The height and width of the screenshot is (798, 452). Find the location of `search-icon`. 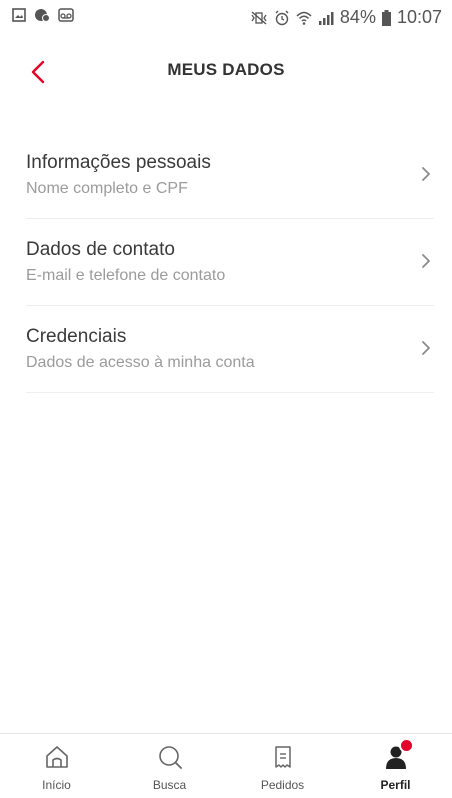

search-icon is located at coordinates (170, 757).